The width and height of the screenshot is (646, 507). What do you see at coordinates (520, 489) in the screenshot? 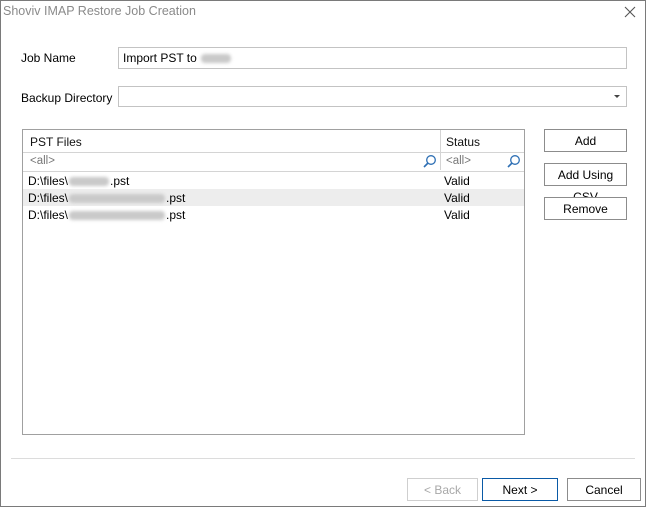
I see `next-button: Next >` at bounding box center [520, 489].